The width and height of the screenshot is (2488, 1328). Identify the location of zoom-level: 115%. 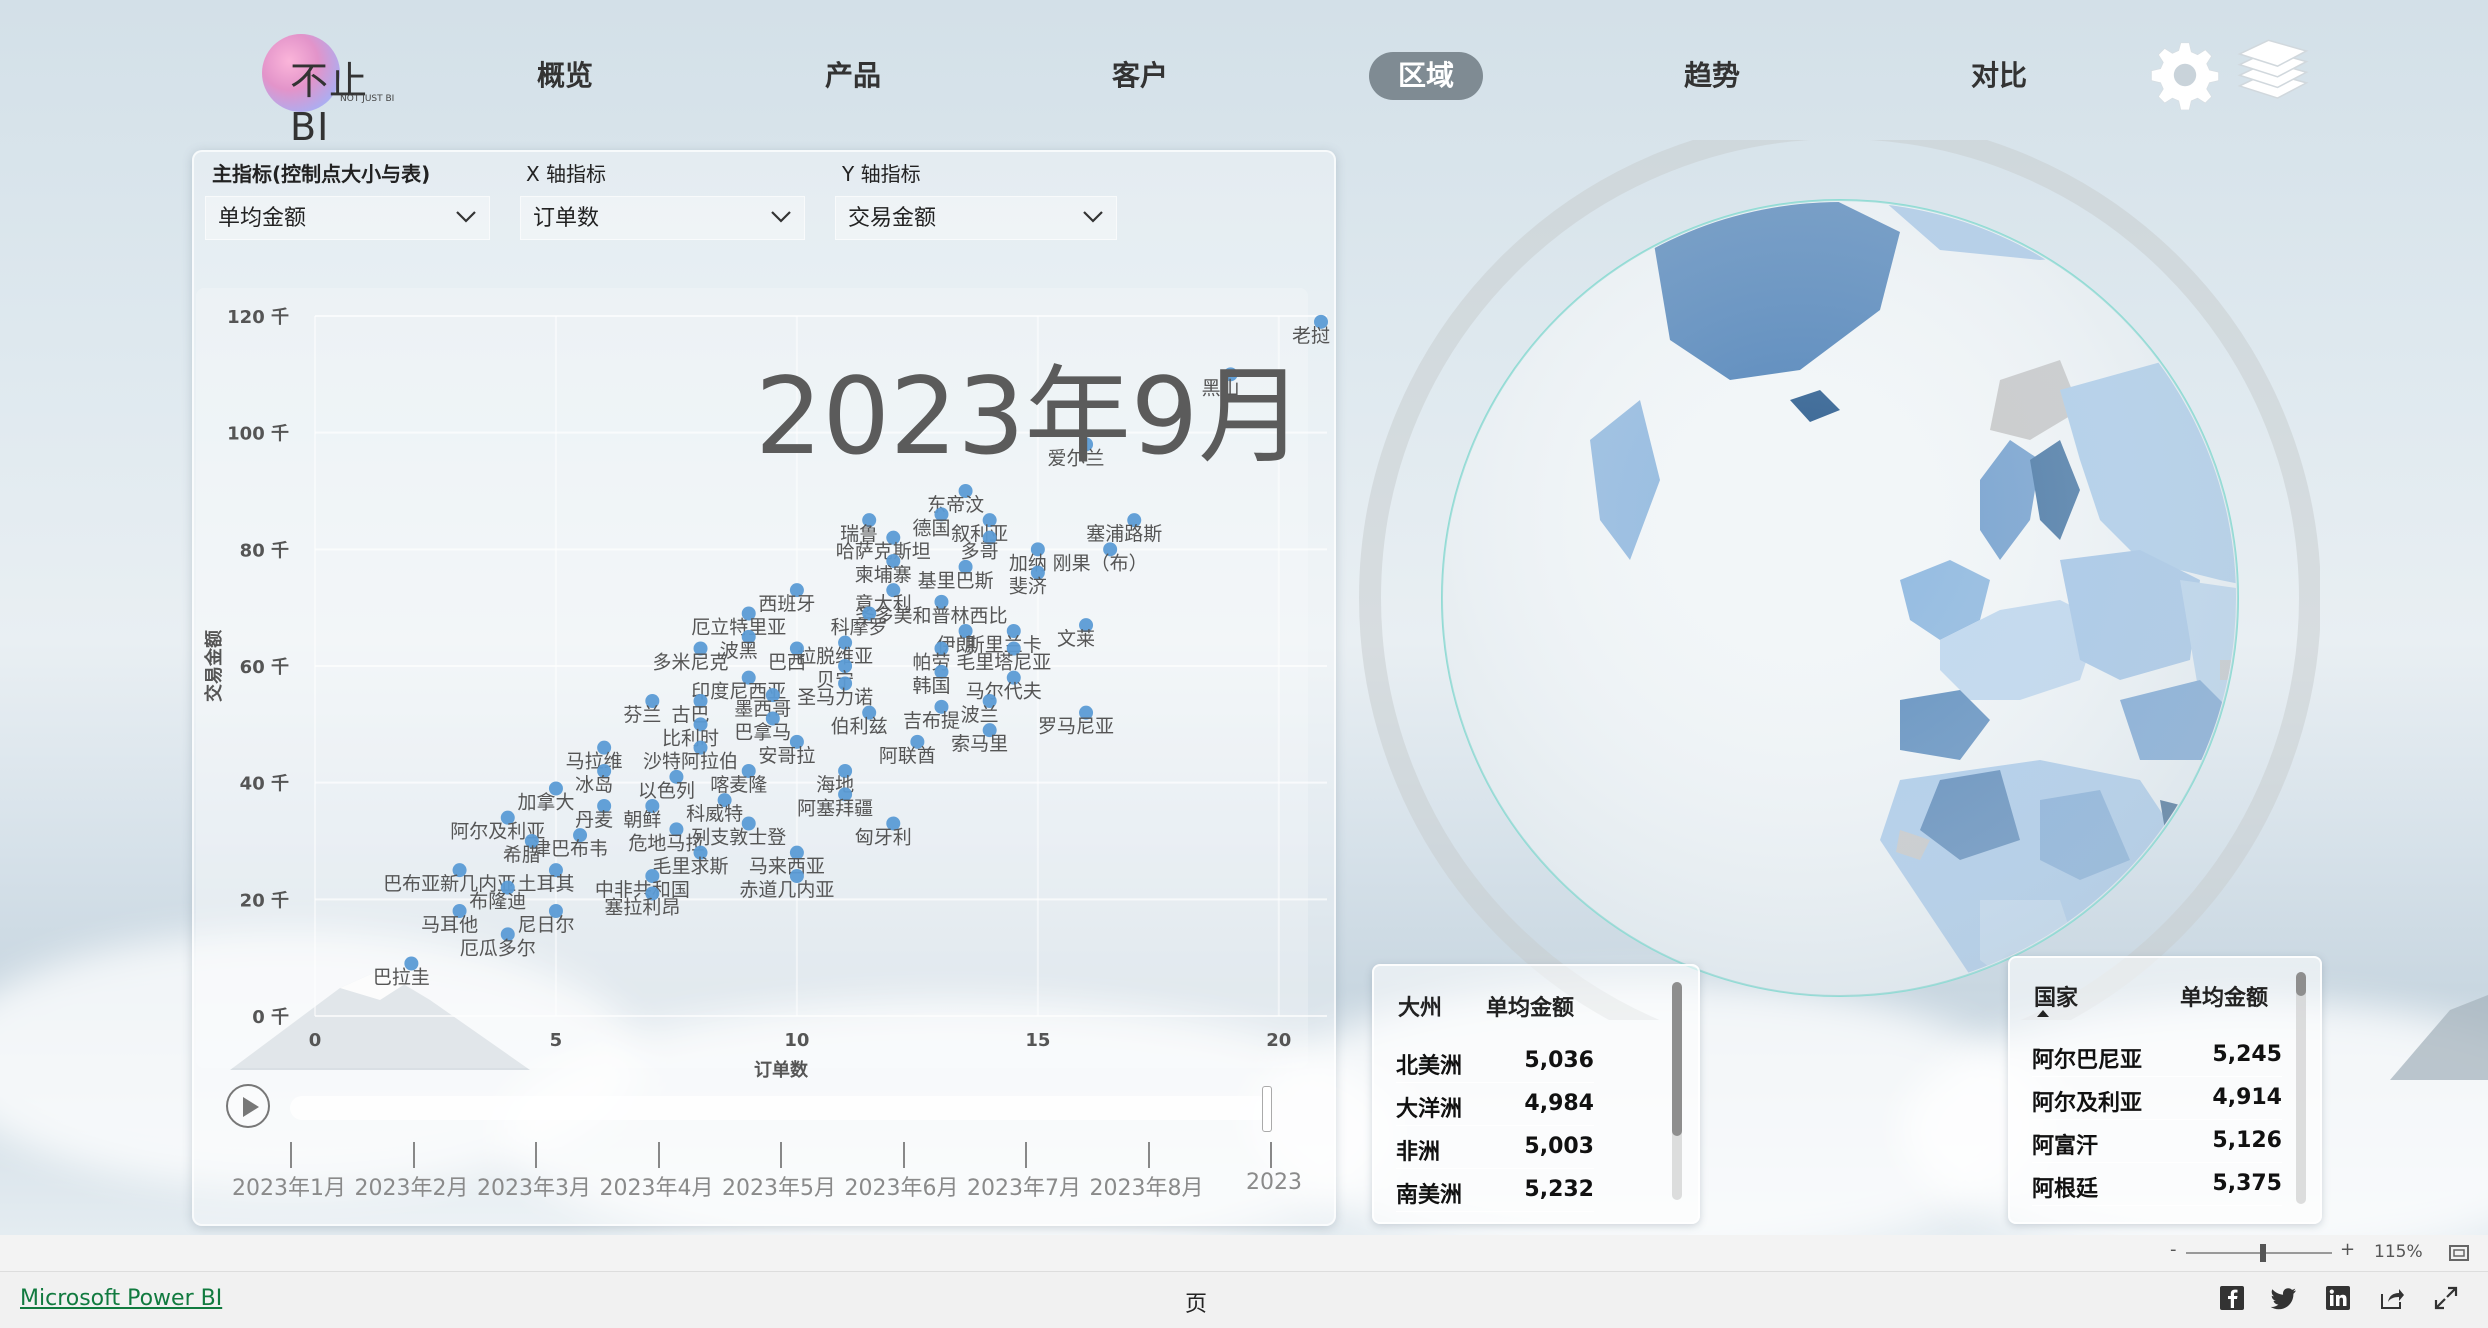
(2398, 1252).